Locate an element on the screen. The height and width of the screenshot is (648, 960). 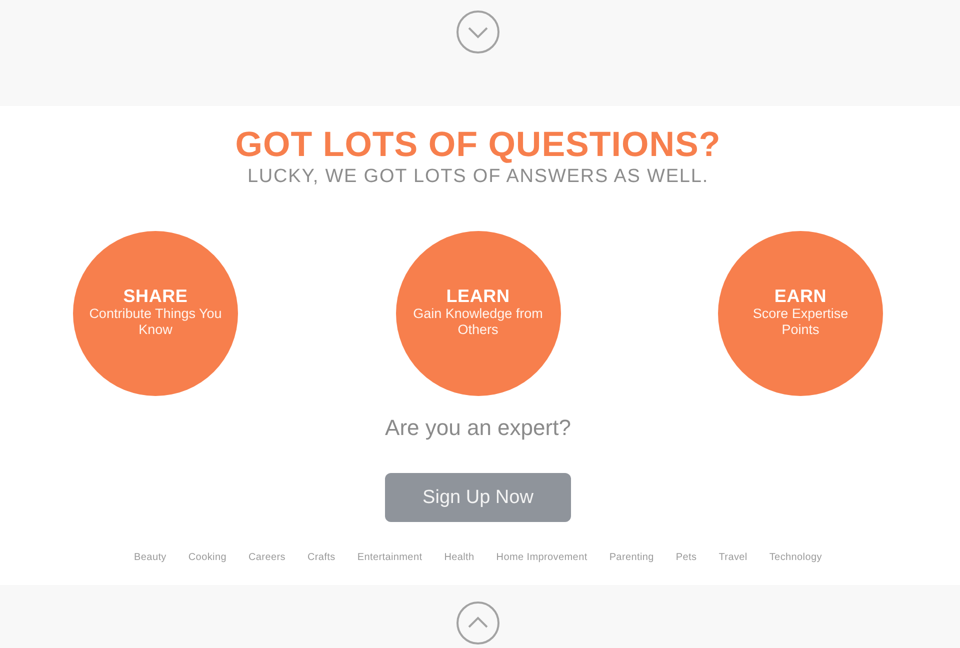
feature-title: LEARN is located at coordinates (478, 296).